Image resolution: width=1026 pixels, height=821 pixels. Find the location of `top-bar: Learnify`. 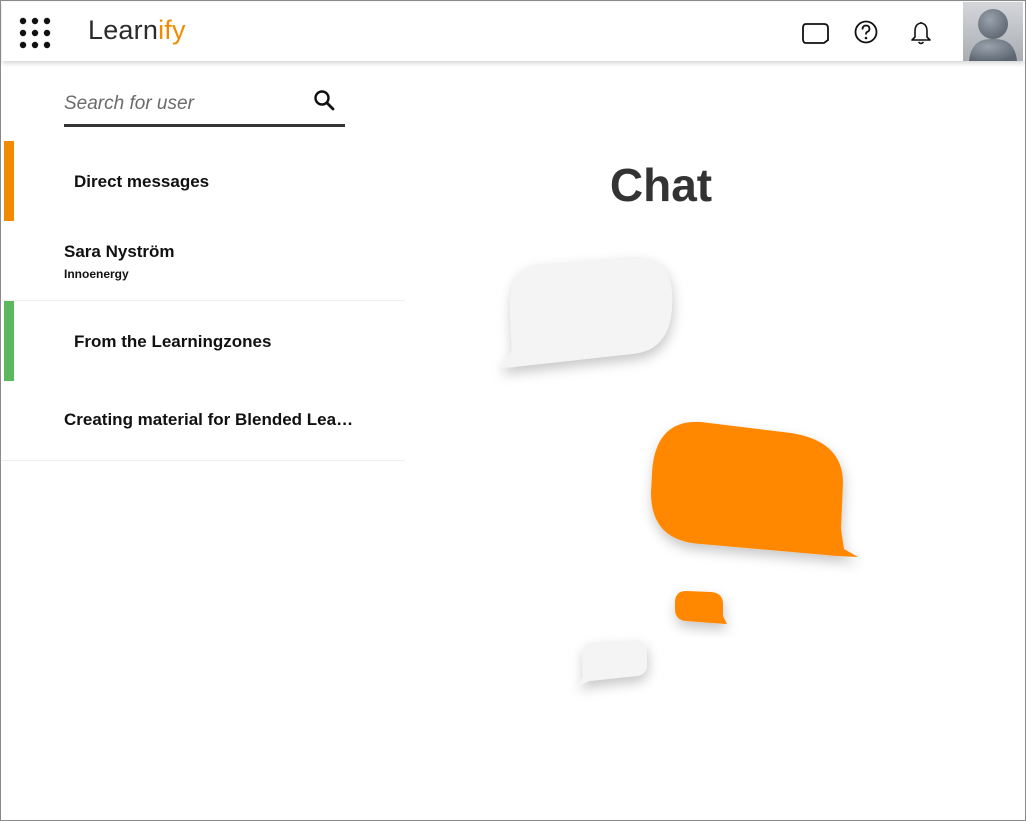

top-bar: Learnify is located at coordinates (513, 31).